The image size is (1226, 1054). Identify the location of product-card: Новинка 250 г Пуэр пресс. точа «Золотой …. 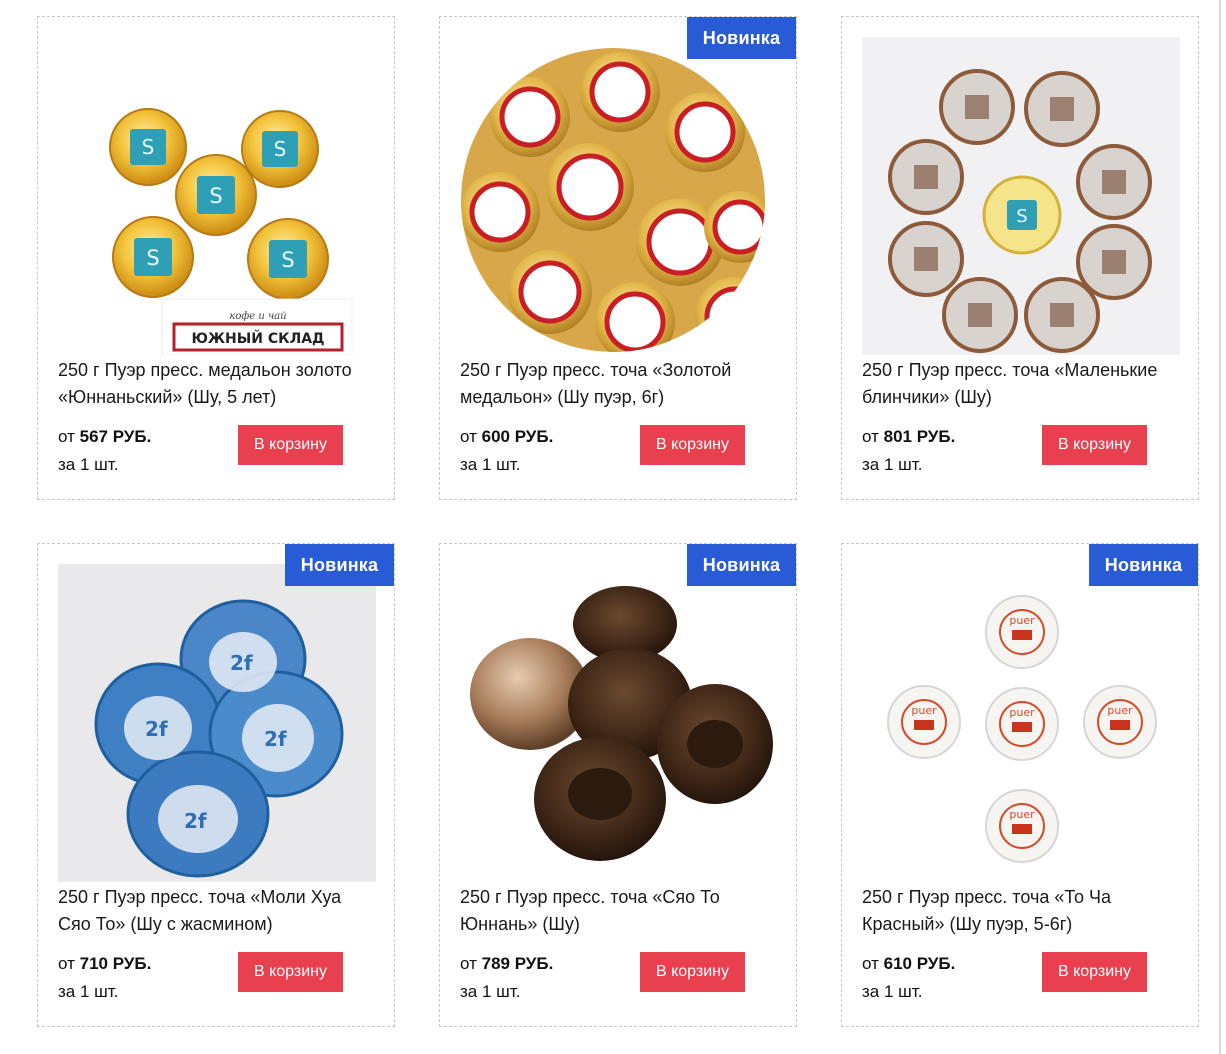
(618, 258).